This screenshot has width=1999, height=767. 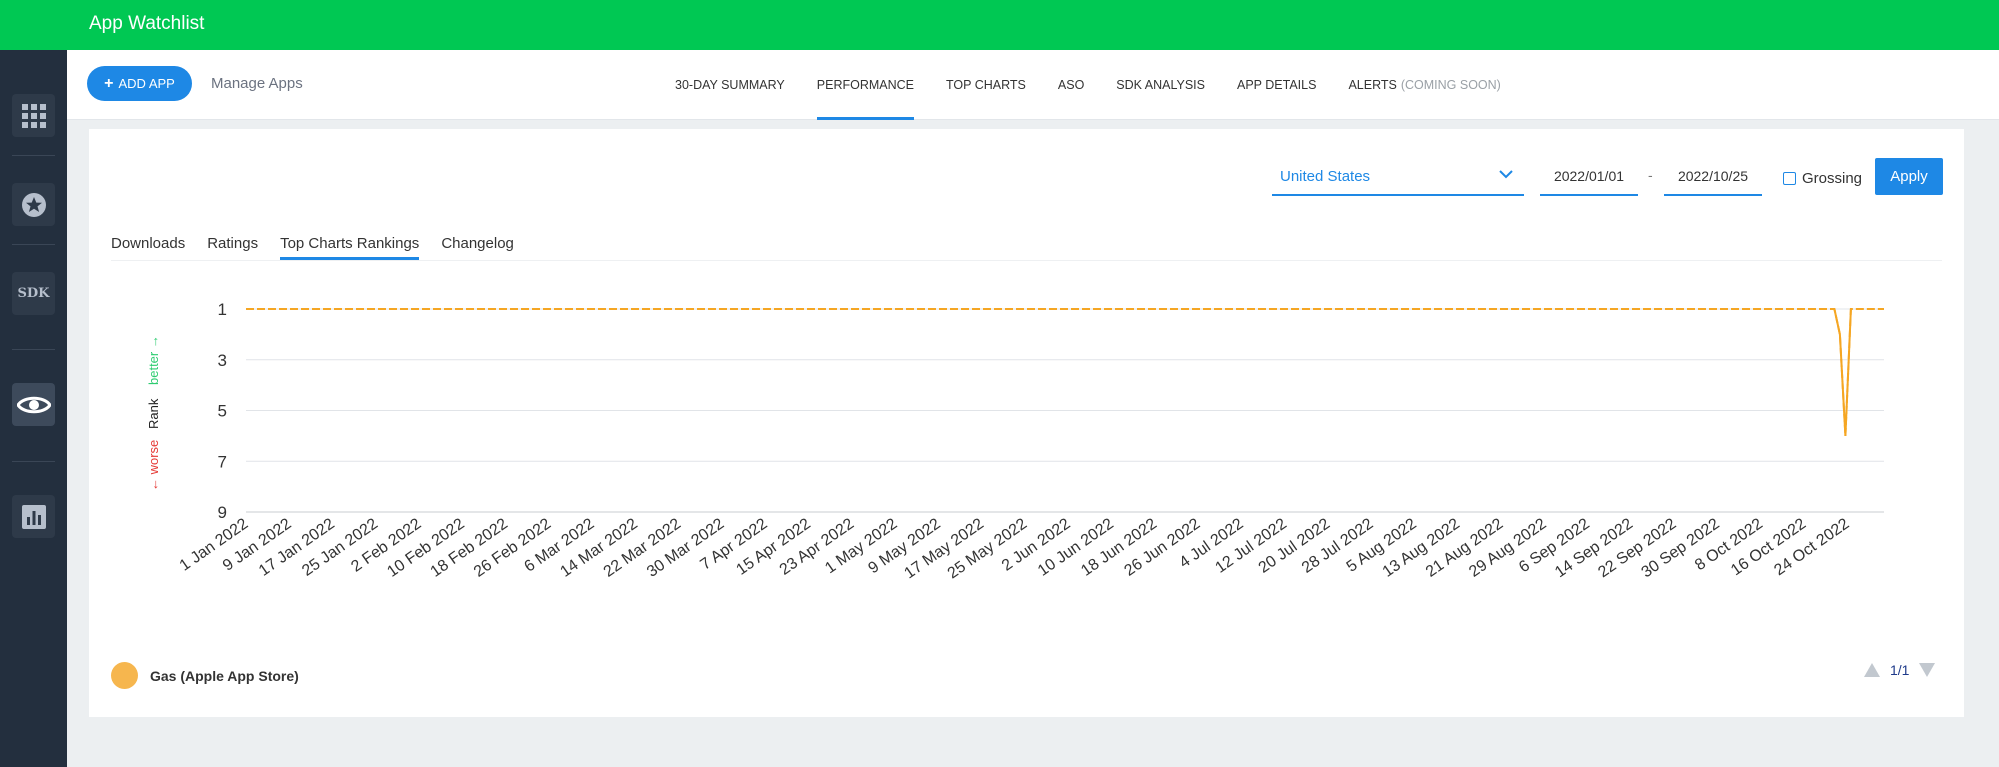 What do you see at coordinates (124, 675) in the screenshot?
I see `legend-color-dot` at bounding box center [124, 675].